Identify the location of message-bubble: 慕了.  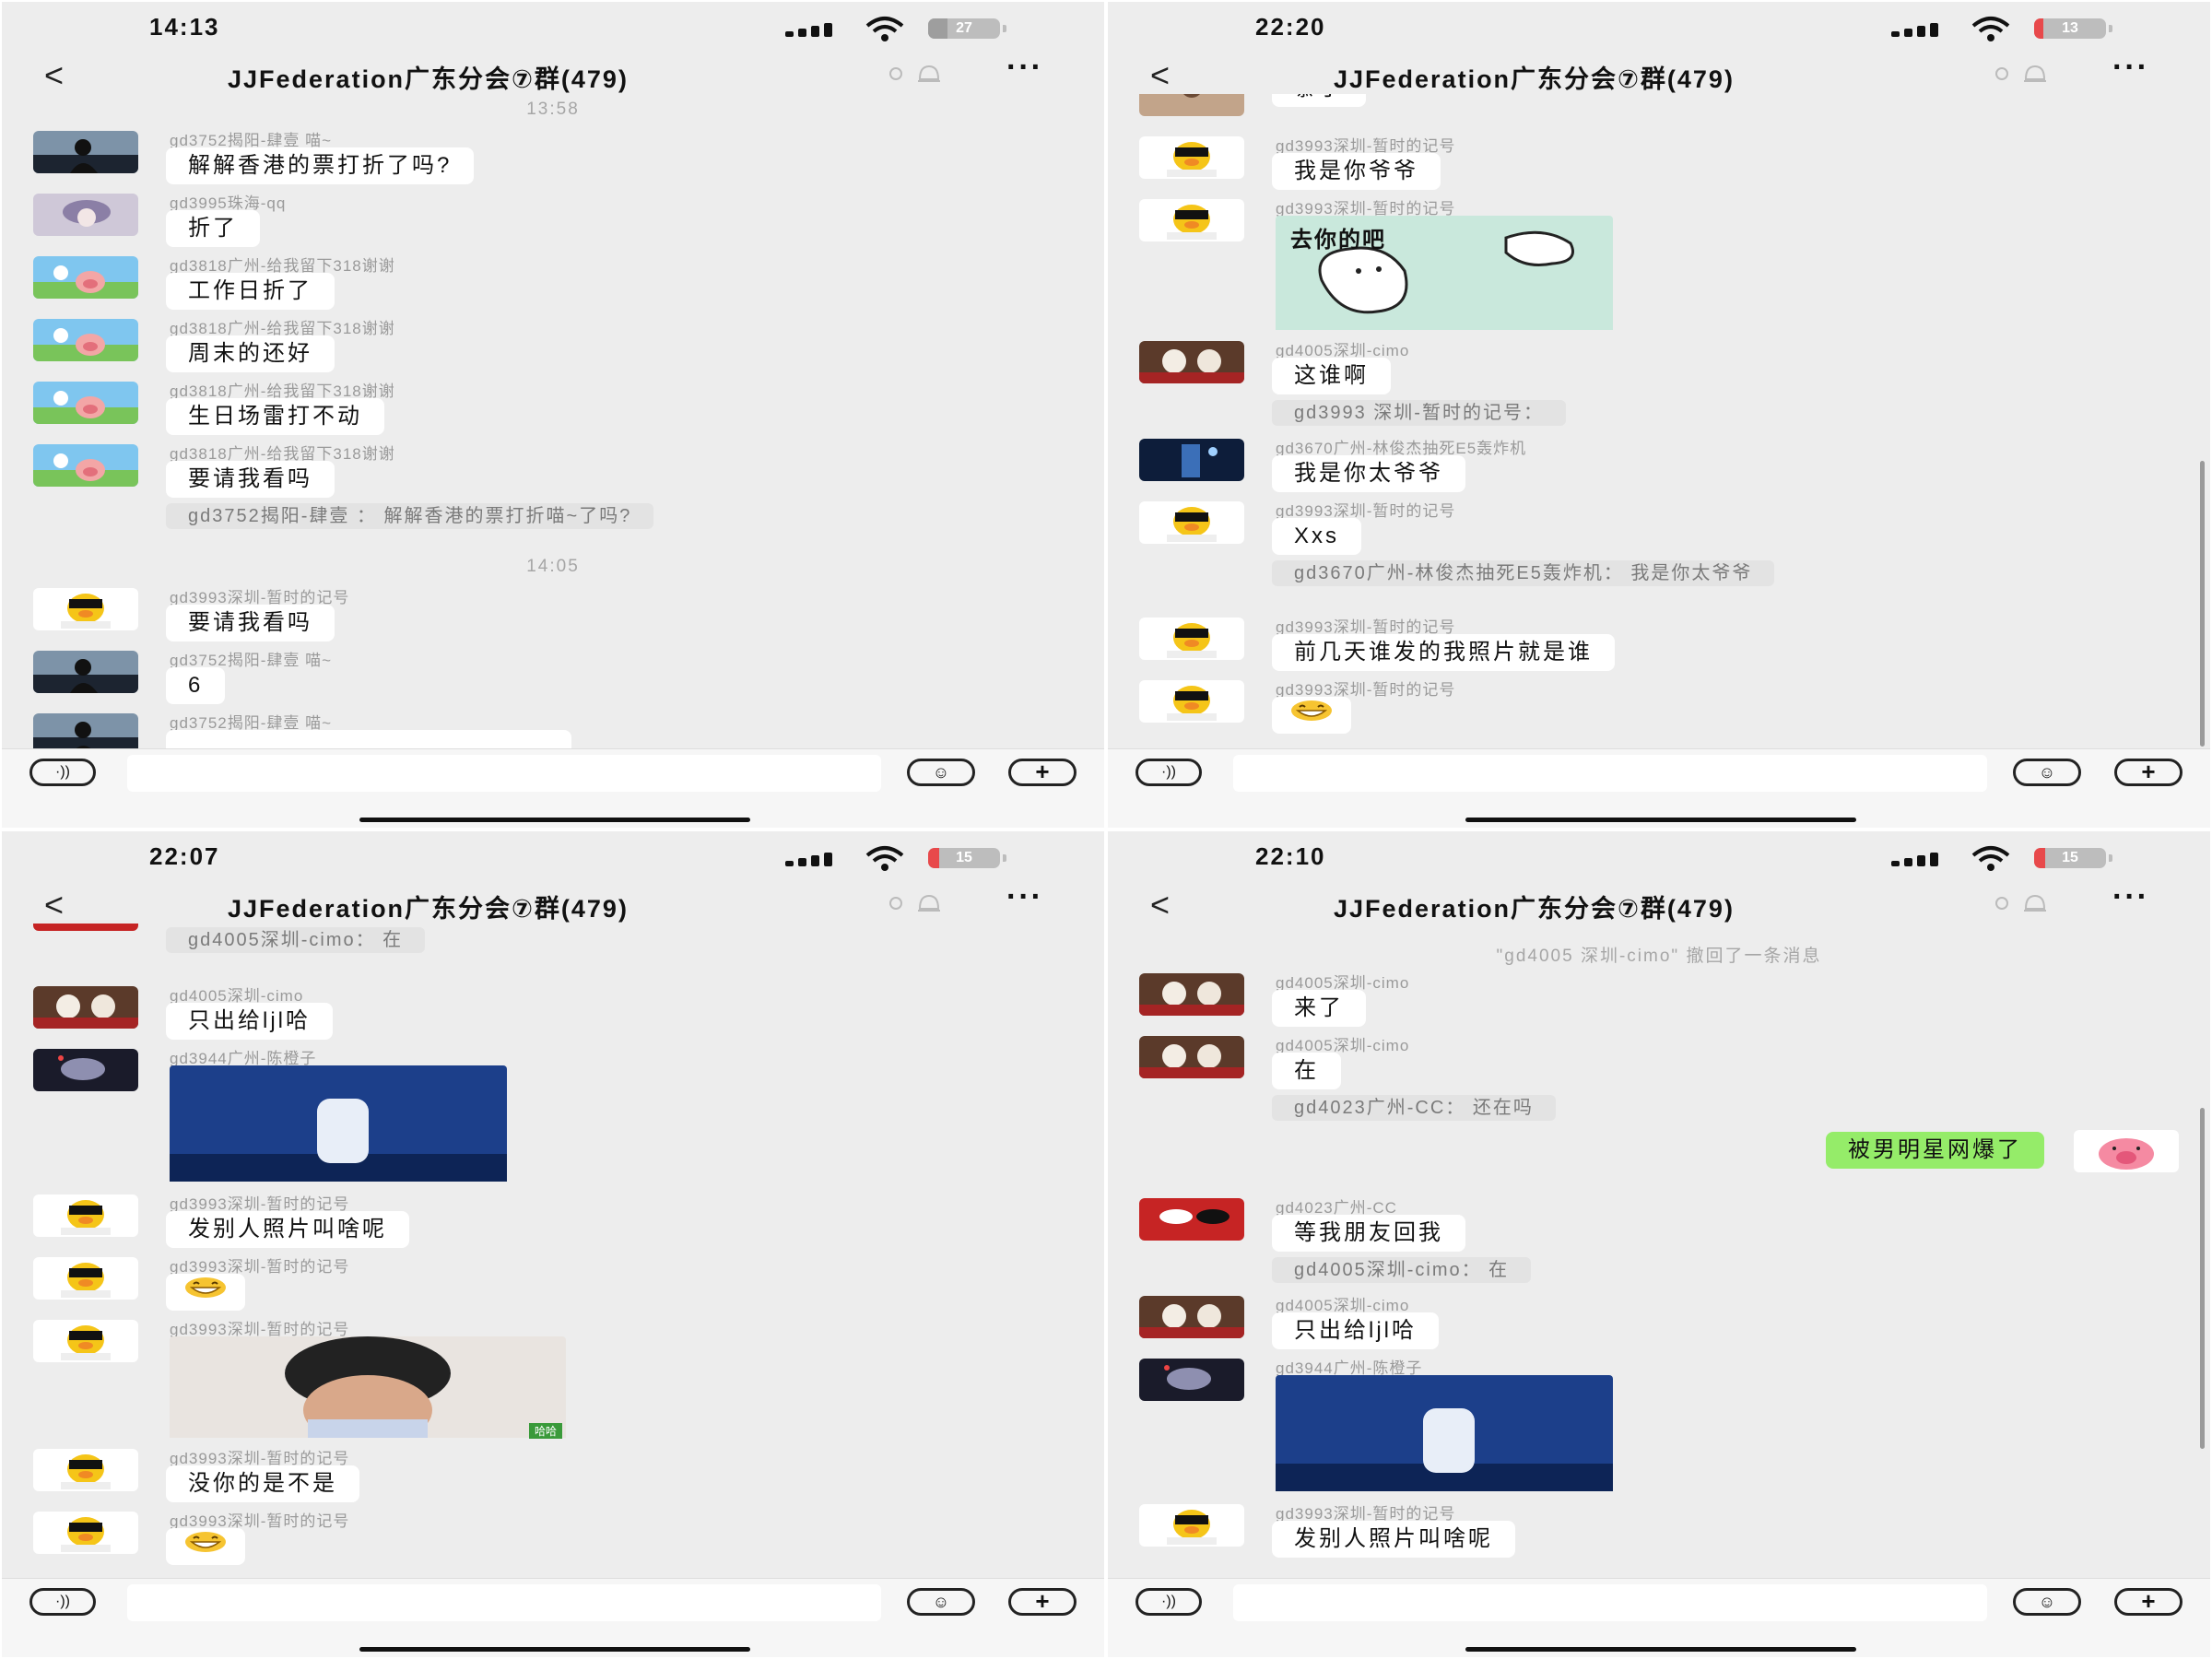
(1319, 100).